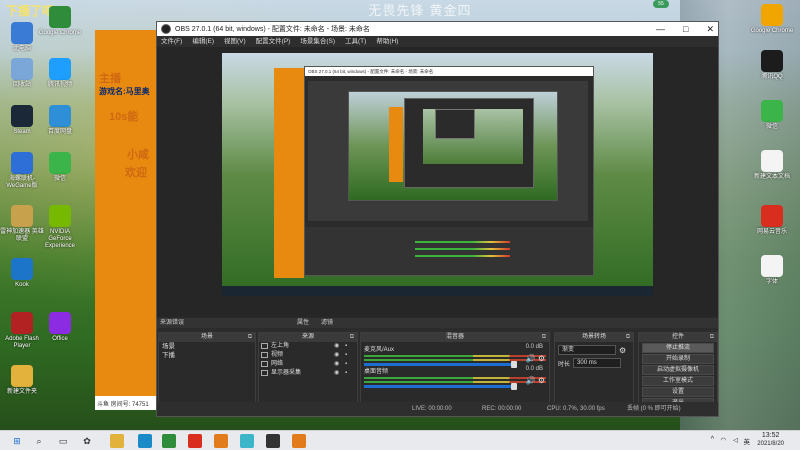  Describe the element at coordinates (327, 323) in the screenshot. I see `filters-button: 滤镜` at that location.